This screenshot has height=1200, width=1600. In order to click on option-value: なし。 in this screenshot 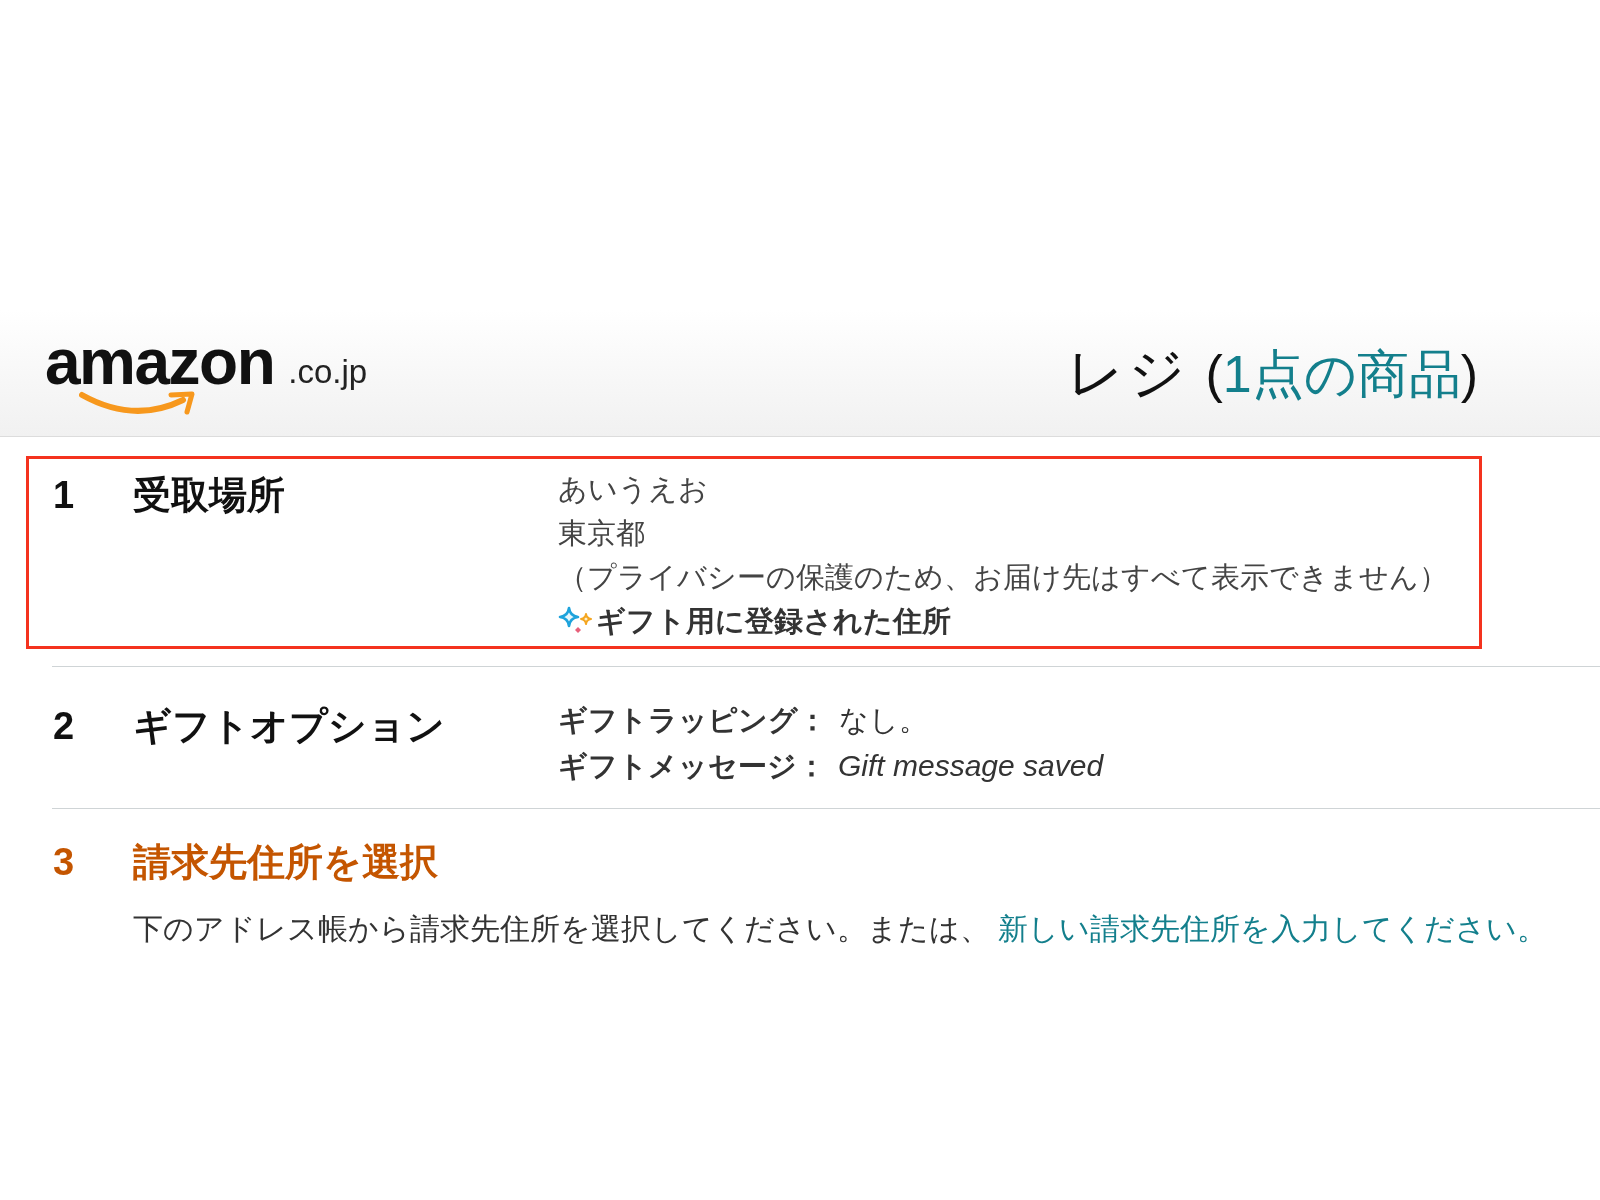, I will do `click(883, 720)`.